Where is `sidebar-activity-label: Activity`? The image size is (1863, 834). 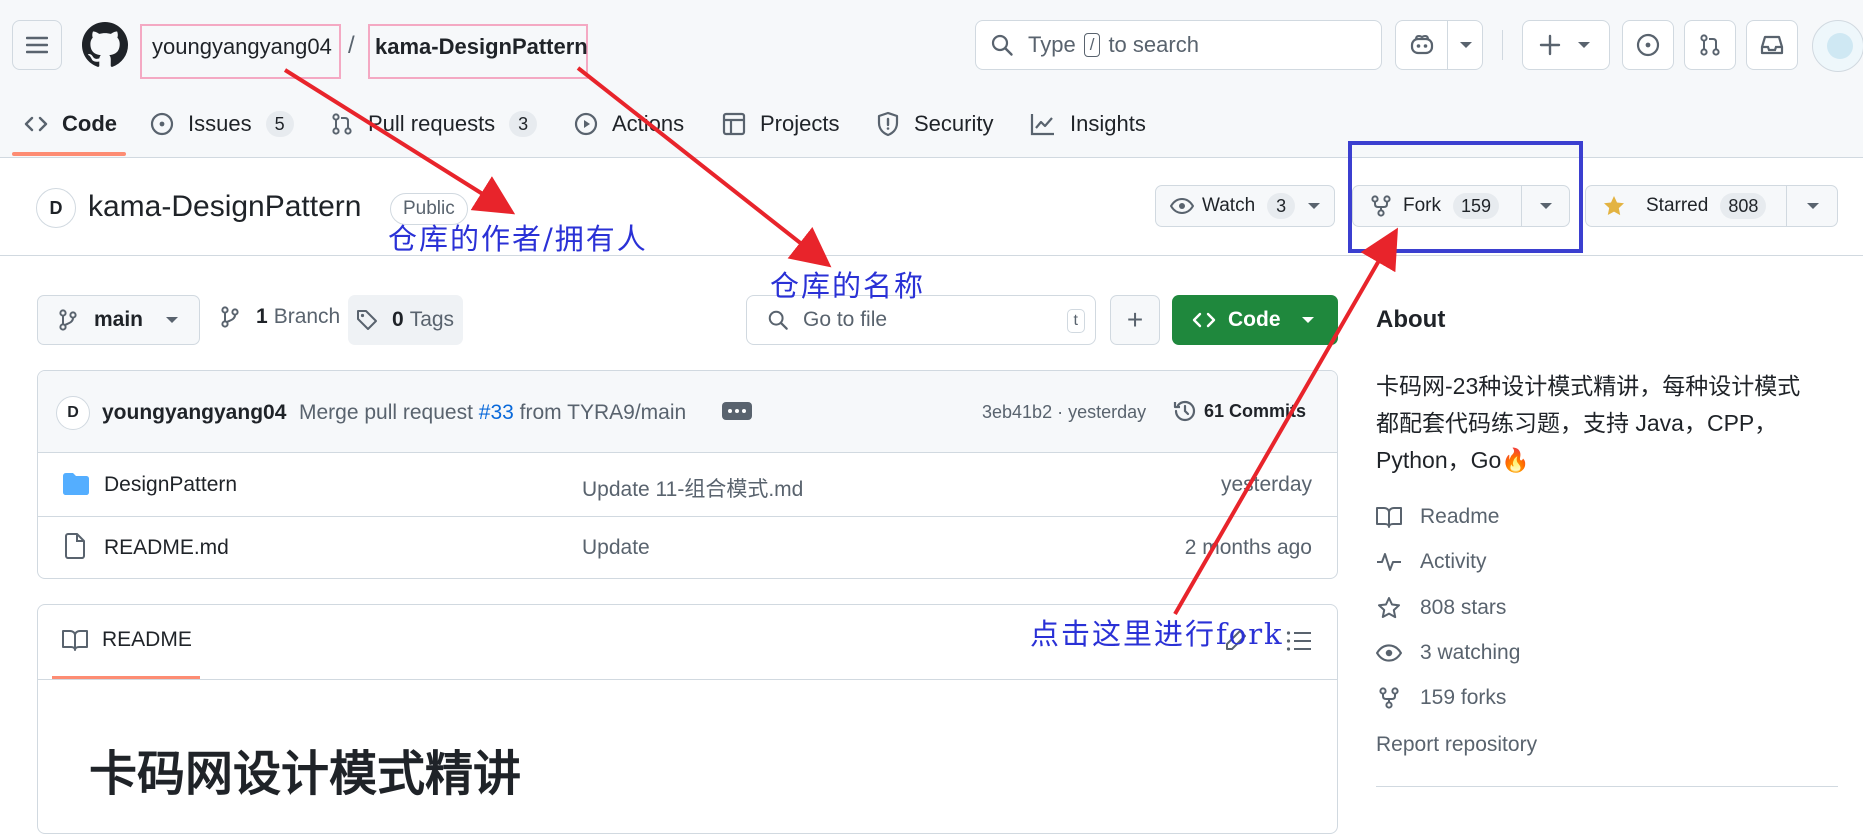 sidebar-activity-label: Activity is located at coordinates (1453, 561).